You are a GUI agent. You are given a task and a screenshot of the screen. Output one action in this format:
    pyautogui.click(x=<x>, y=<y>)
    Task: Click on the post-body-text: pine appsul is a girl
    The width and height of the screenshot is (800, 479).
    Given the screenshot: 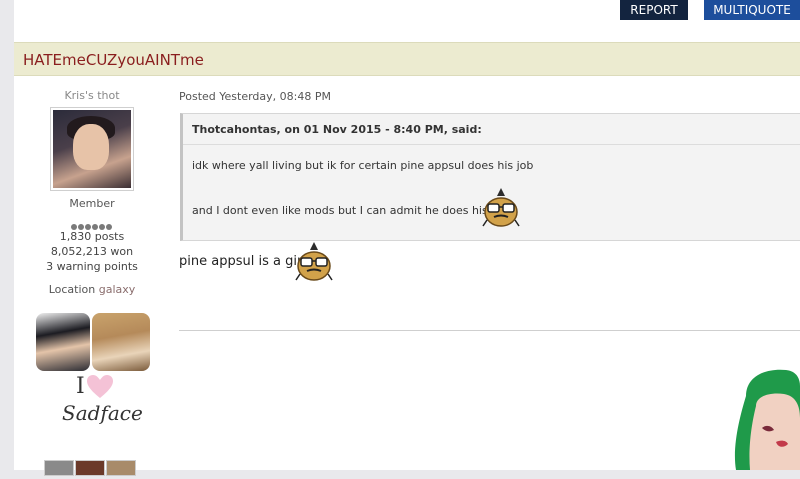 What is the action you would take?
    pyautogui.click(x=242, y=261)
    